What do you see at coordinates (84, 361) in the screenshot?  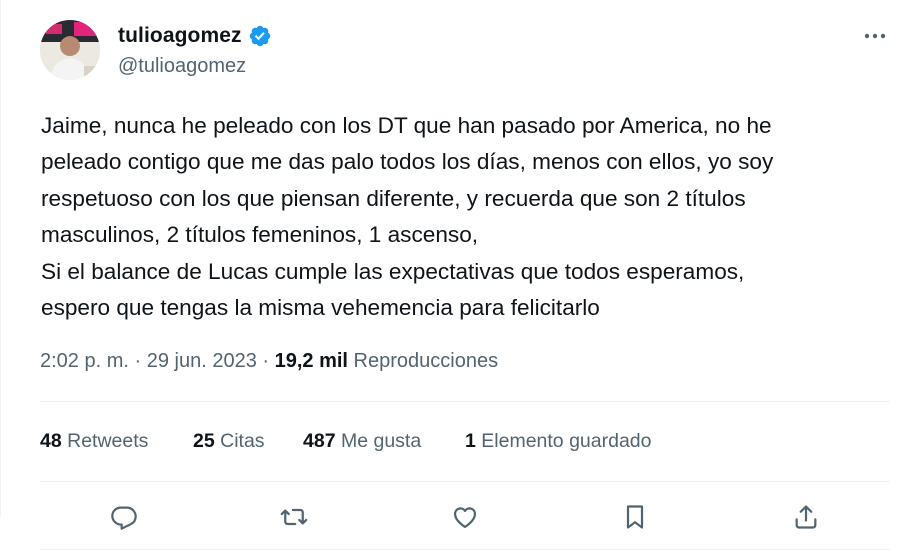 I see `tweet-time: 2:02 p. m.` at bounding box center [84, 361].